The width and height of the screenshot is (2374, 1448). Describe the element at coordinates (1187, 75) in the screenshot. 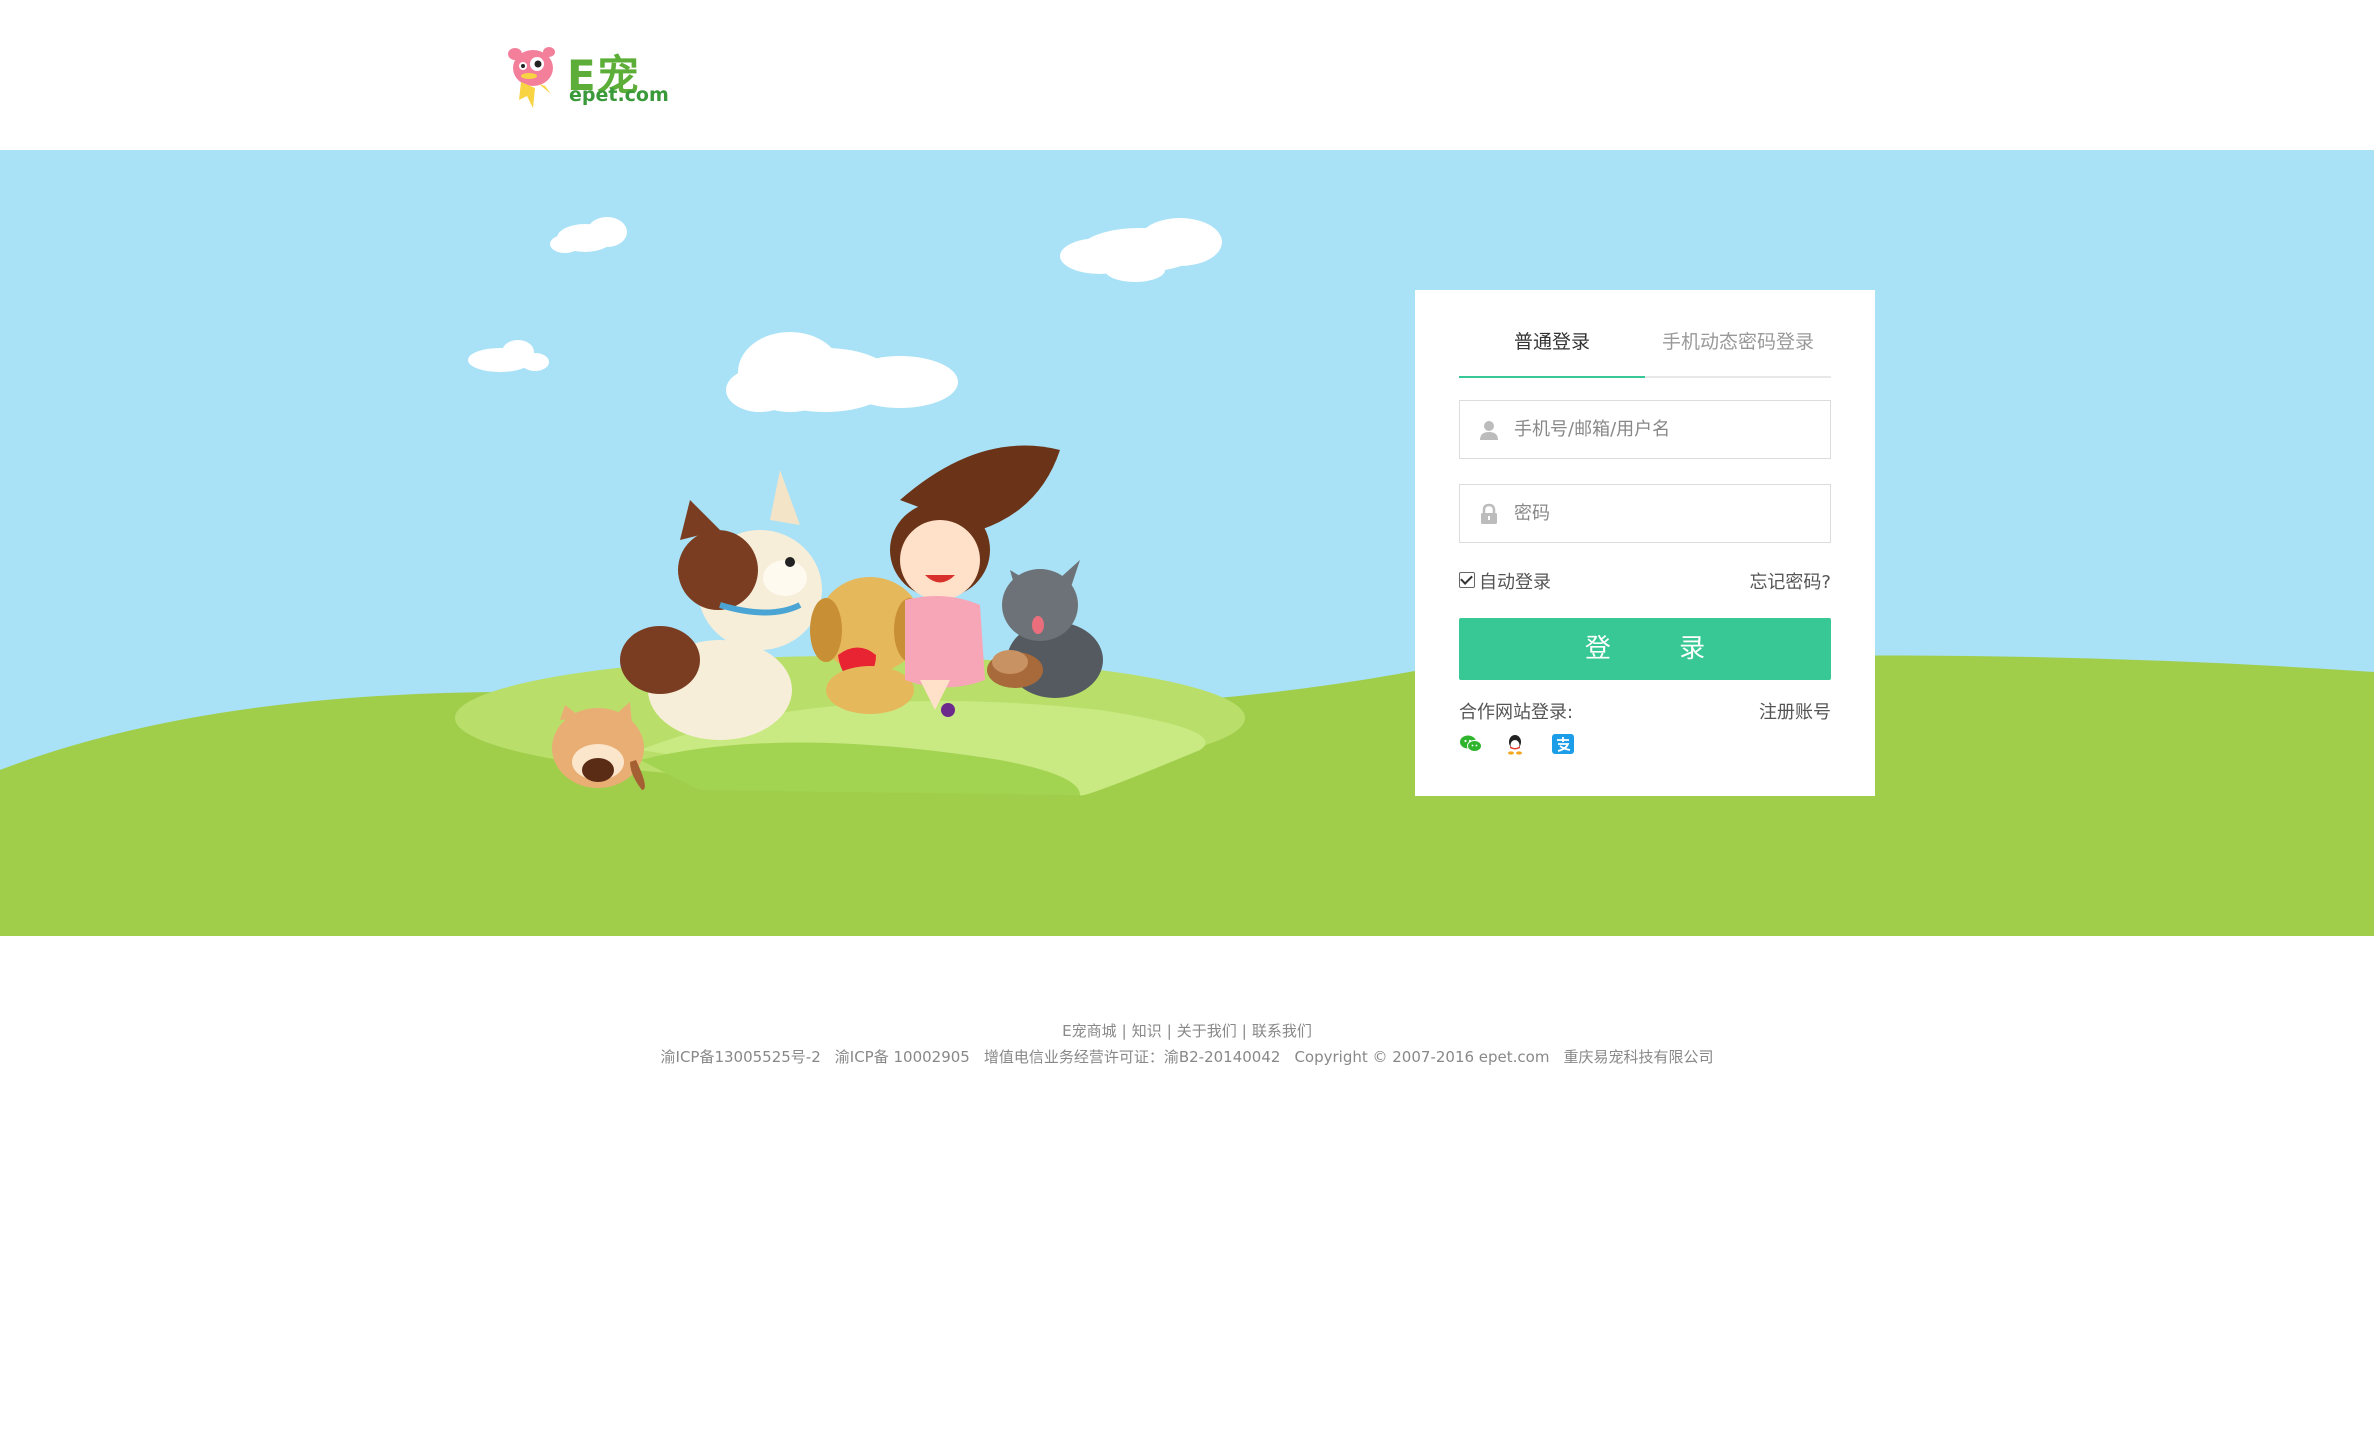

I see `site-header: E宠 epet.com` at that location.